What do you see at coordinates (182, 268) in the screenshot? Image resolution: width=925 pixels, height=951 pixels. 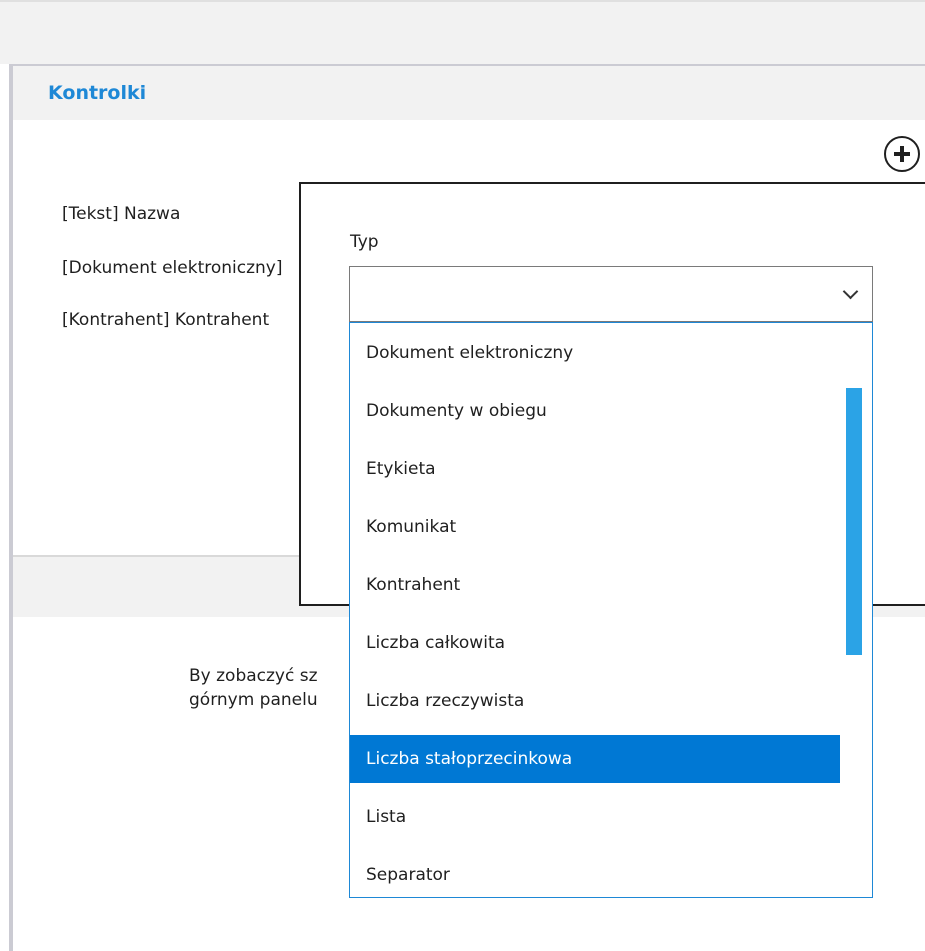 I see `control-item-dokument-elektroniczny: [Dokument elektroniczny]` at bounding box center [182, 268].